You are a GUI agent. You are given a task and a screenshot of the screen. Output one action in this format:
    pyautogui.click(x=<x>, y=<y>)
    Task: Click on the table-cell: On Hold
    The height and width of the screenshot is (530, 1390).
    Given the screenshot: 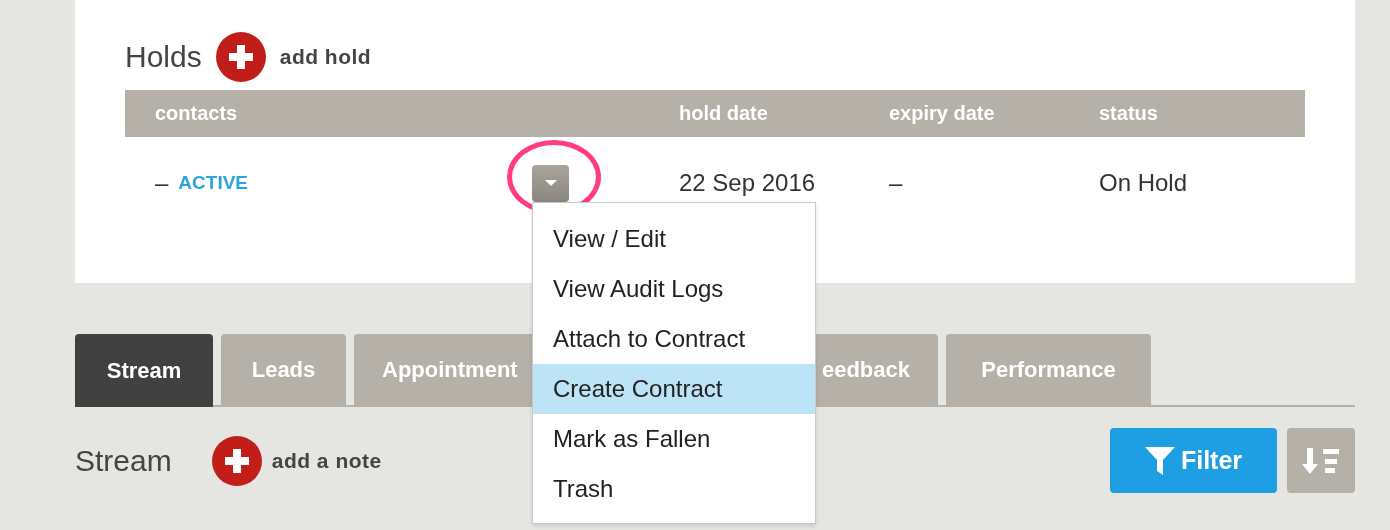 What is the action you would take?
    pyautogui.click(x=1143, y=183)
    